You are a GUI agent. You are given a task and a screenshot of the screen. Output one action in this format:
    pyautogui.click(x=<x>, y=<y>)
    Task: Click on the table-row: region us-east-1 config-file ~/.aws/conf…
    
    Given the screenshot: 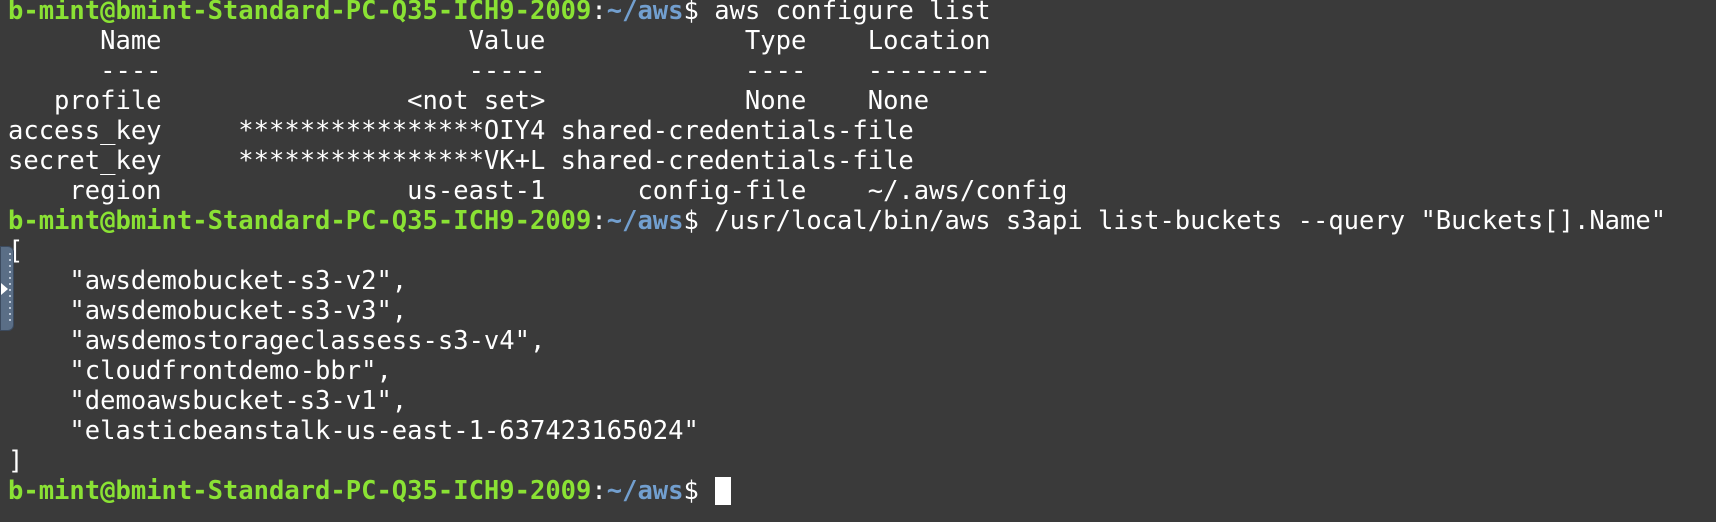 What is the action you would take?
    pyautogui.click(x=538, y=191)
    